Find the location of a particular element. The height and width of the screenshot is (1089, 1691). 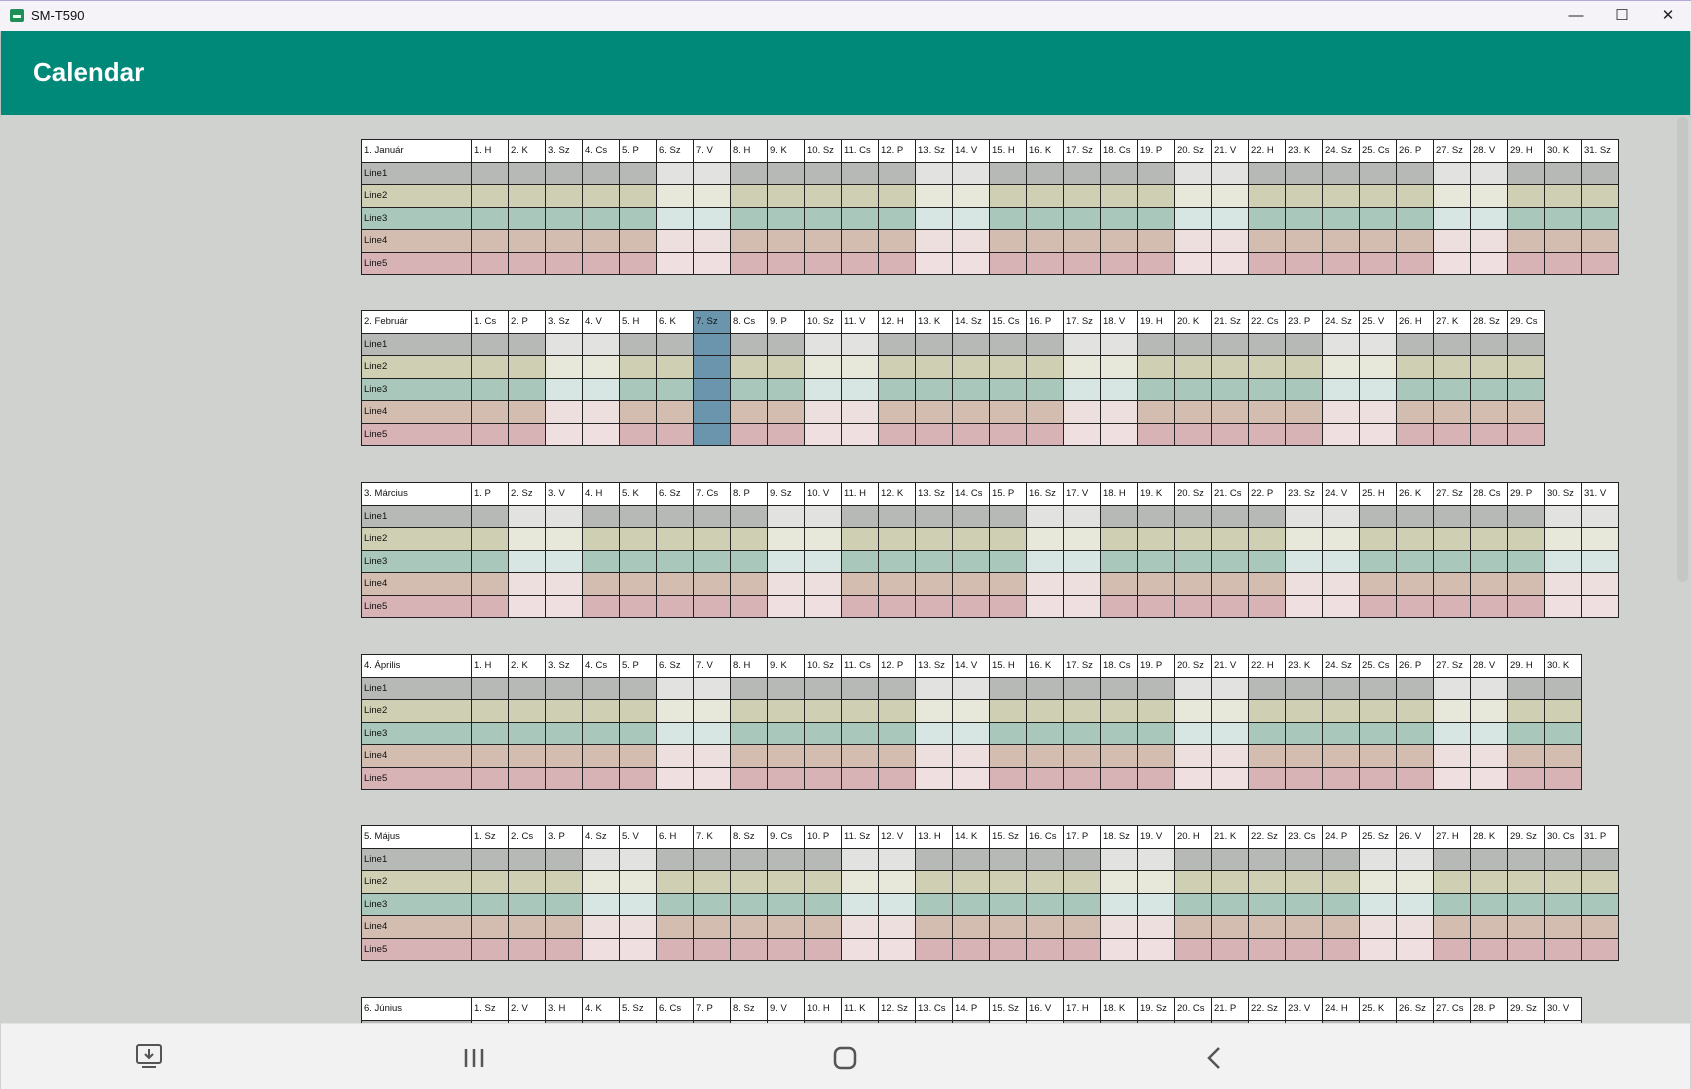

day-header: 10. Sz is located at coordinates (823, 666).